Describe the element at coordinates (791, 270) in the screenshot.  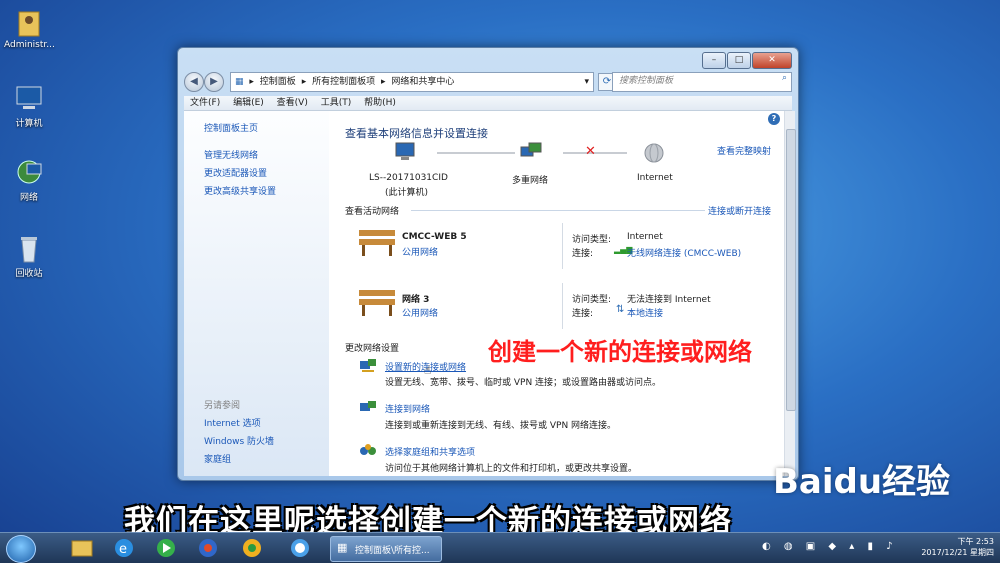
I see `scroll-thumb` at that location.